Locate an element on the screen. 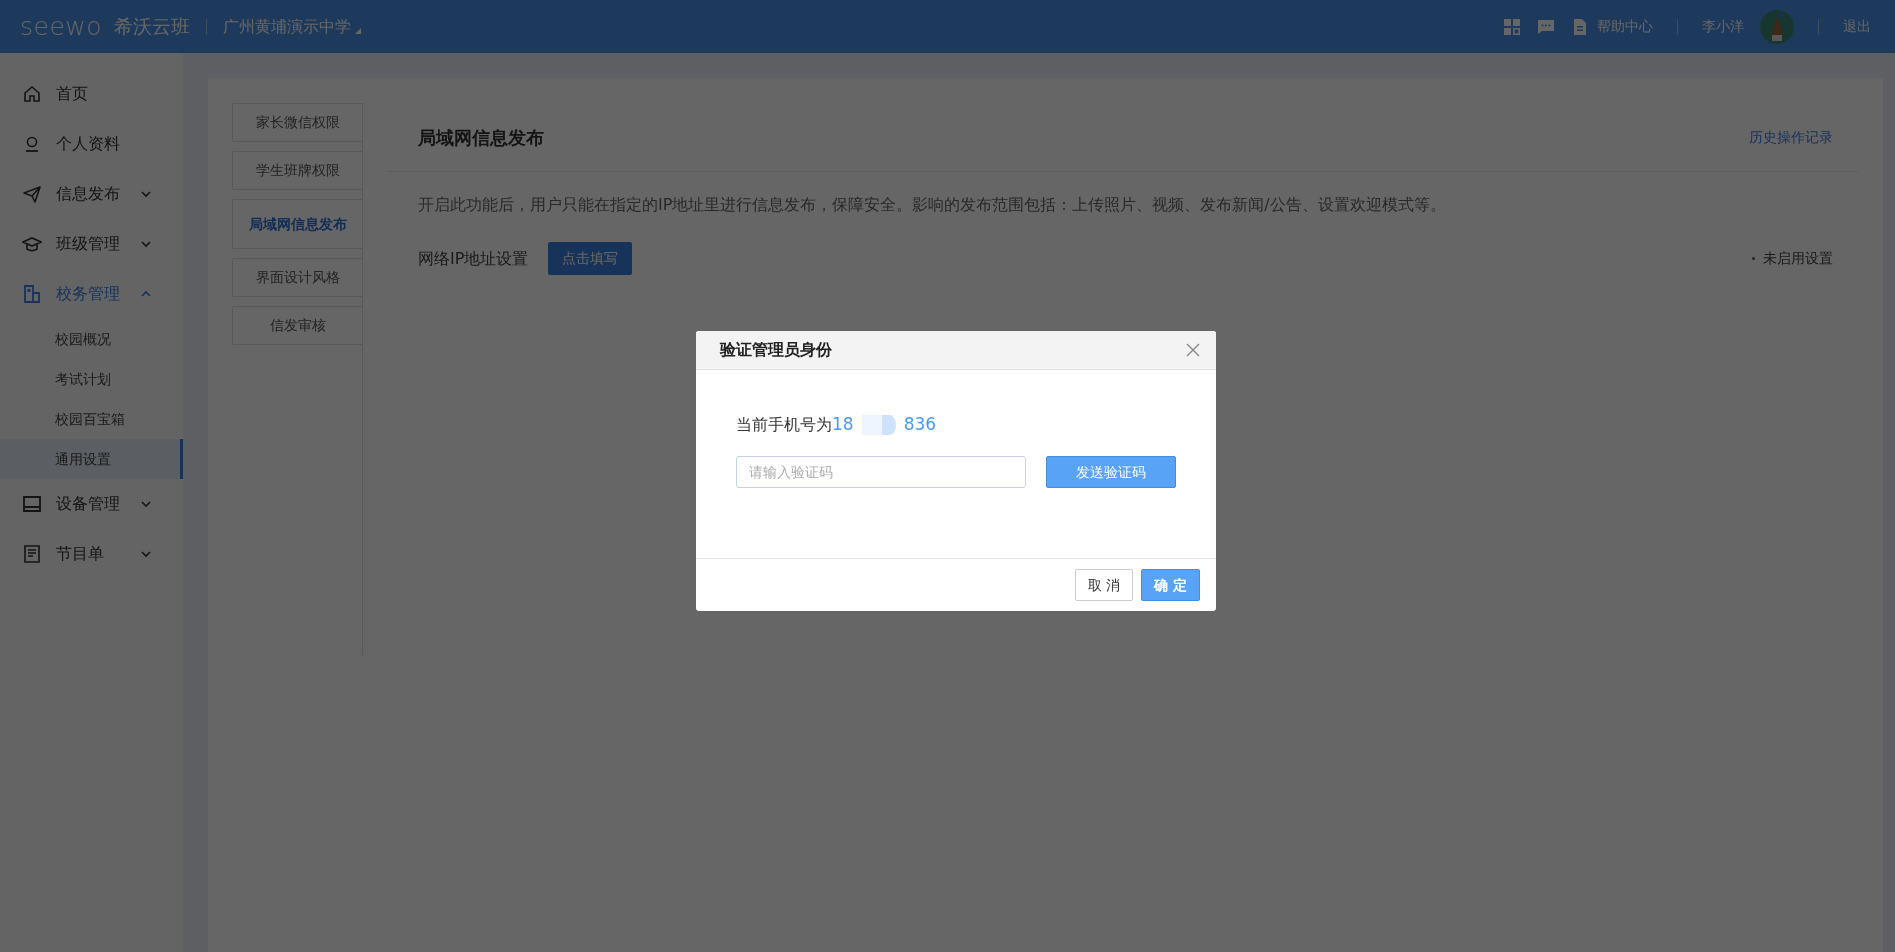  paper-plane-icon is located at coordinates (32, 194).